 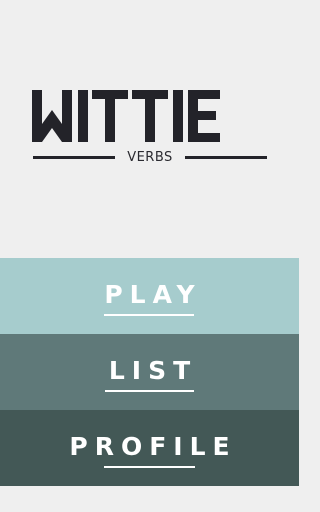 I want to click on play-underline, so click(x=149, y=315).